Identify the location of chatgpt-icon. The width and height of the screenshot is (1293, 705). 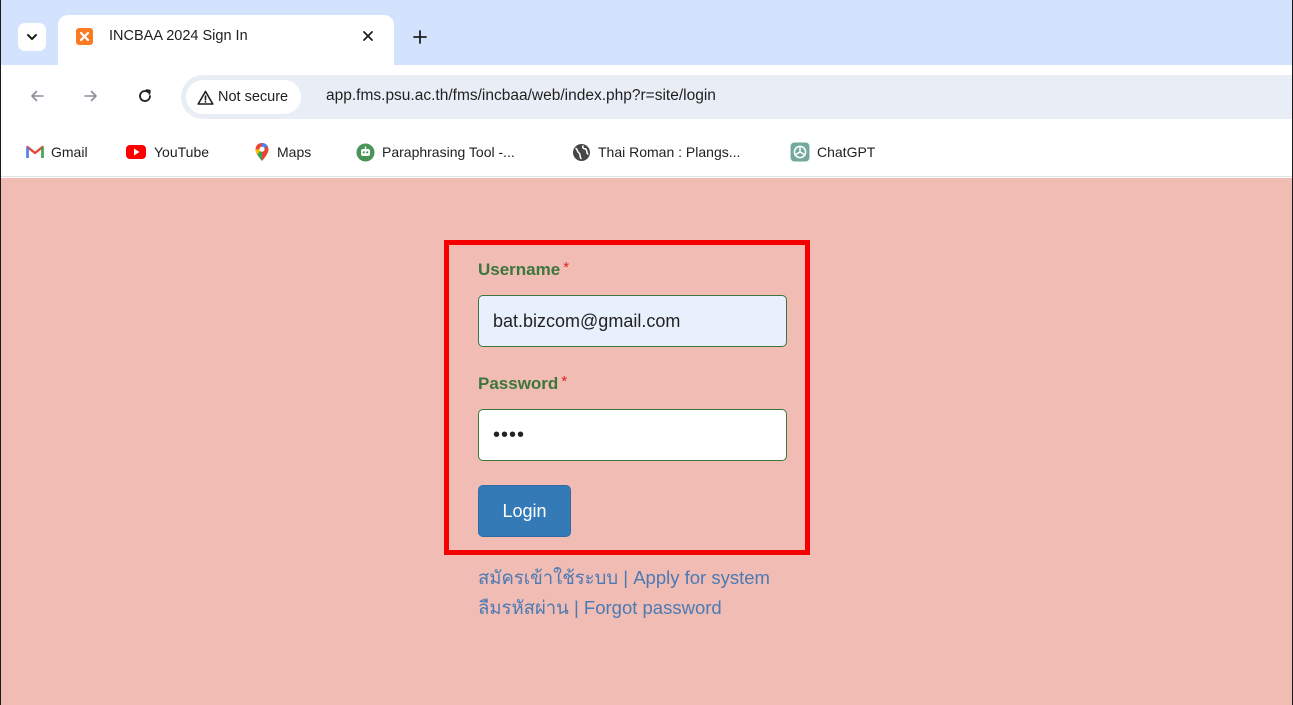
(800, 152).